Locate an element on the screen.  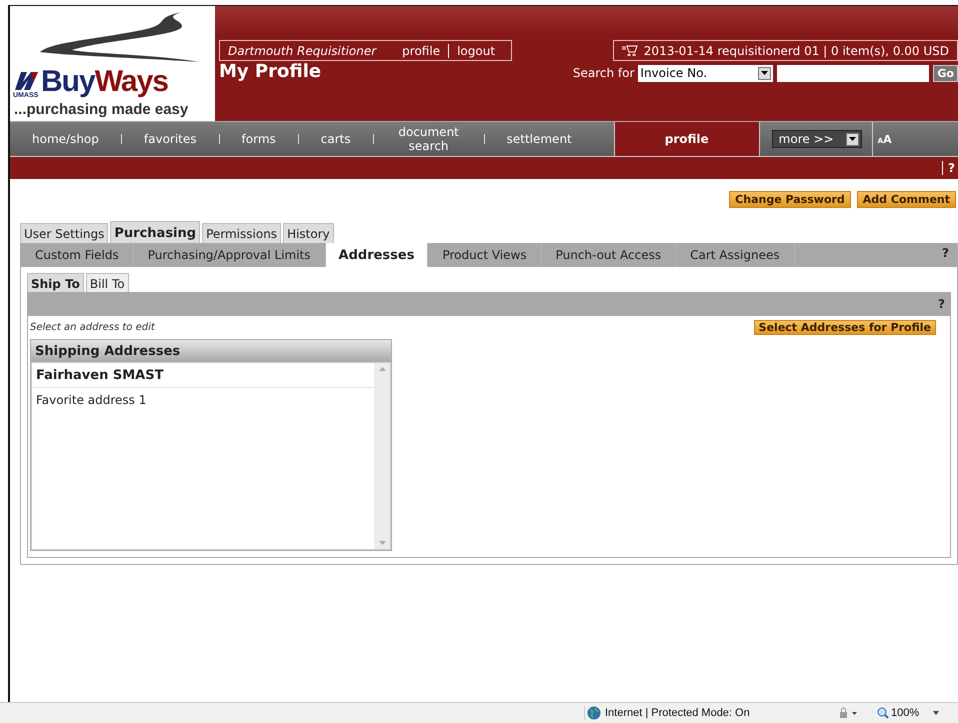
subtab: Custom Fields is located at coordinates (77, 255).